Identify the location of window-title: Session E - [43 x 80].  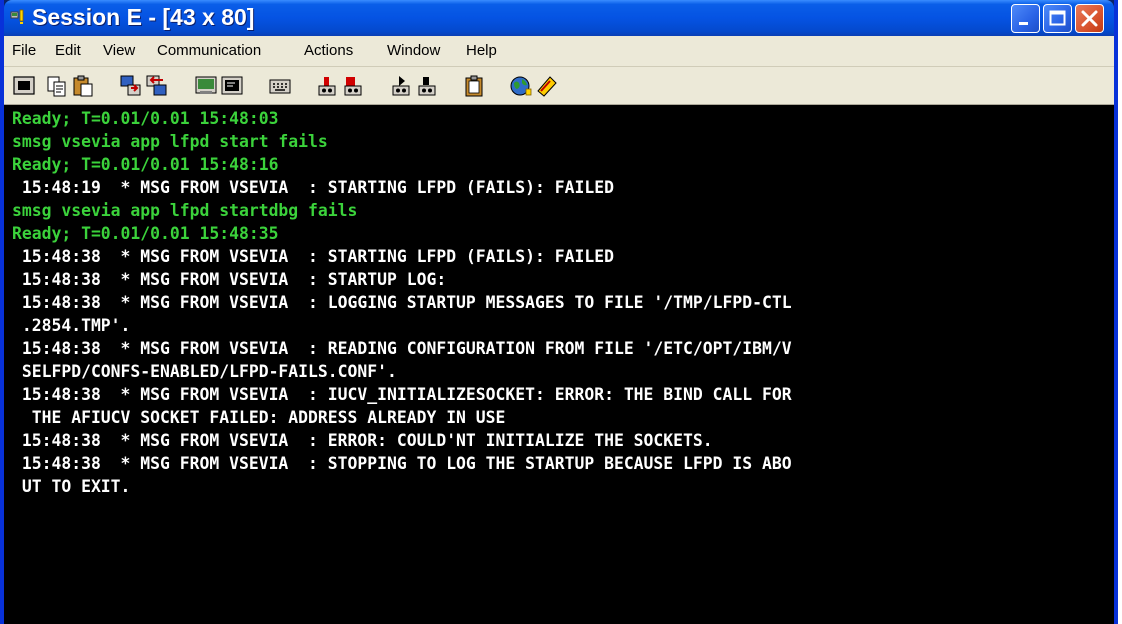
(143, 17).